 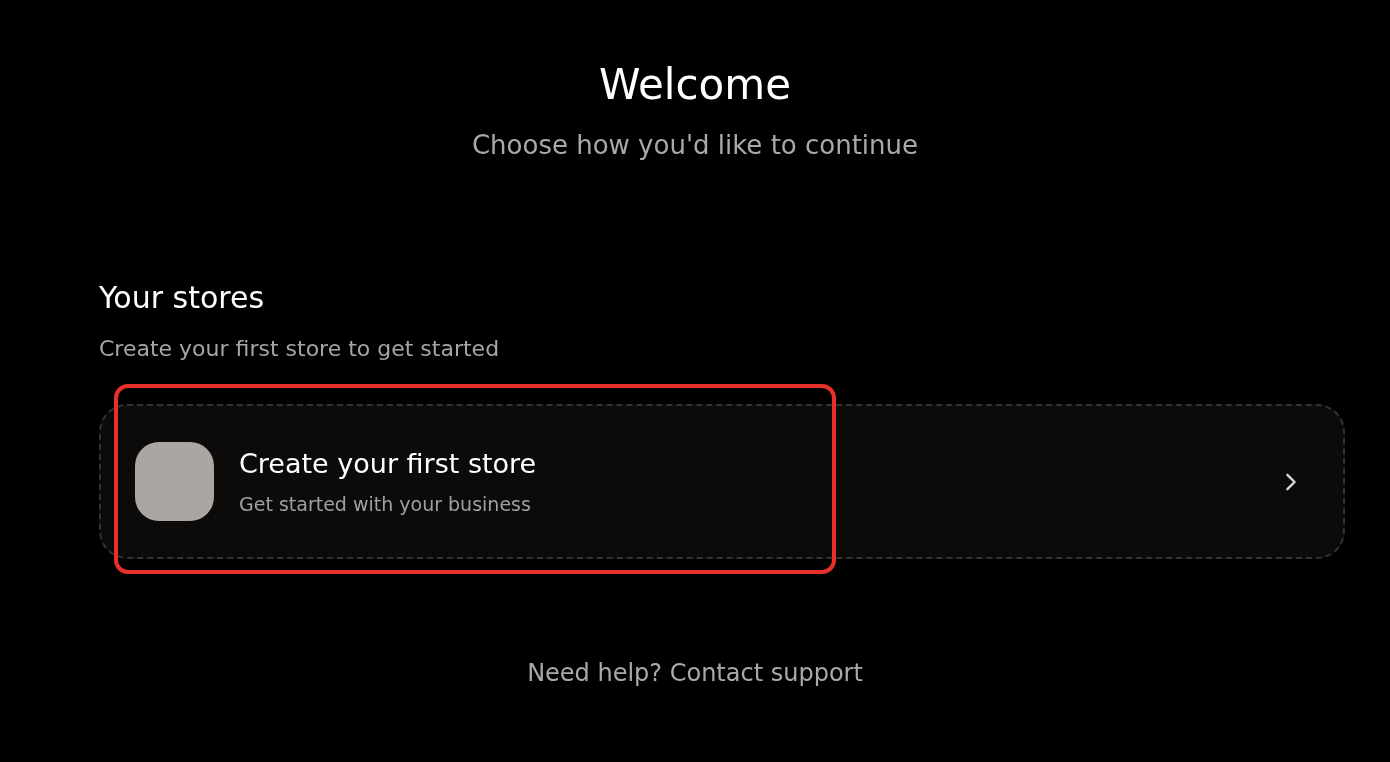 What do you see at coordinates (695, 673) in the screenshot?
I see `help-link: Need help? Contact support` at bounding box center [695, 673].